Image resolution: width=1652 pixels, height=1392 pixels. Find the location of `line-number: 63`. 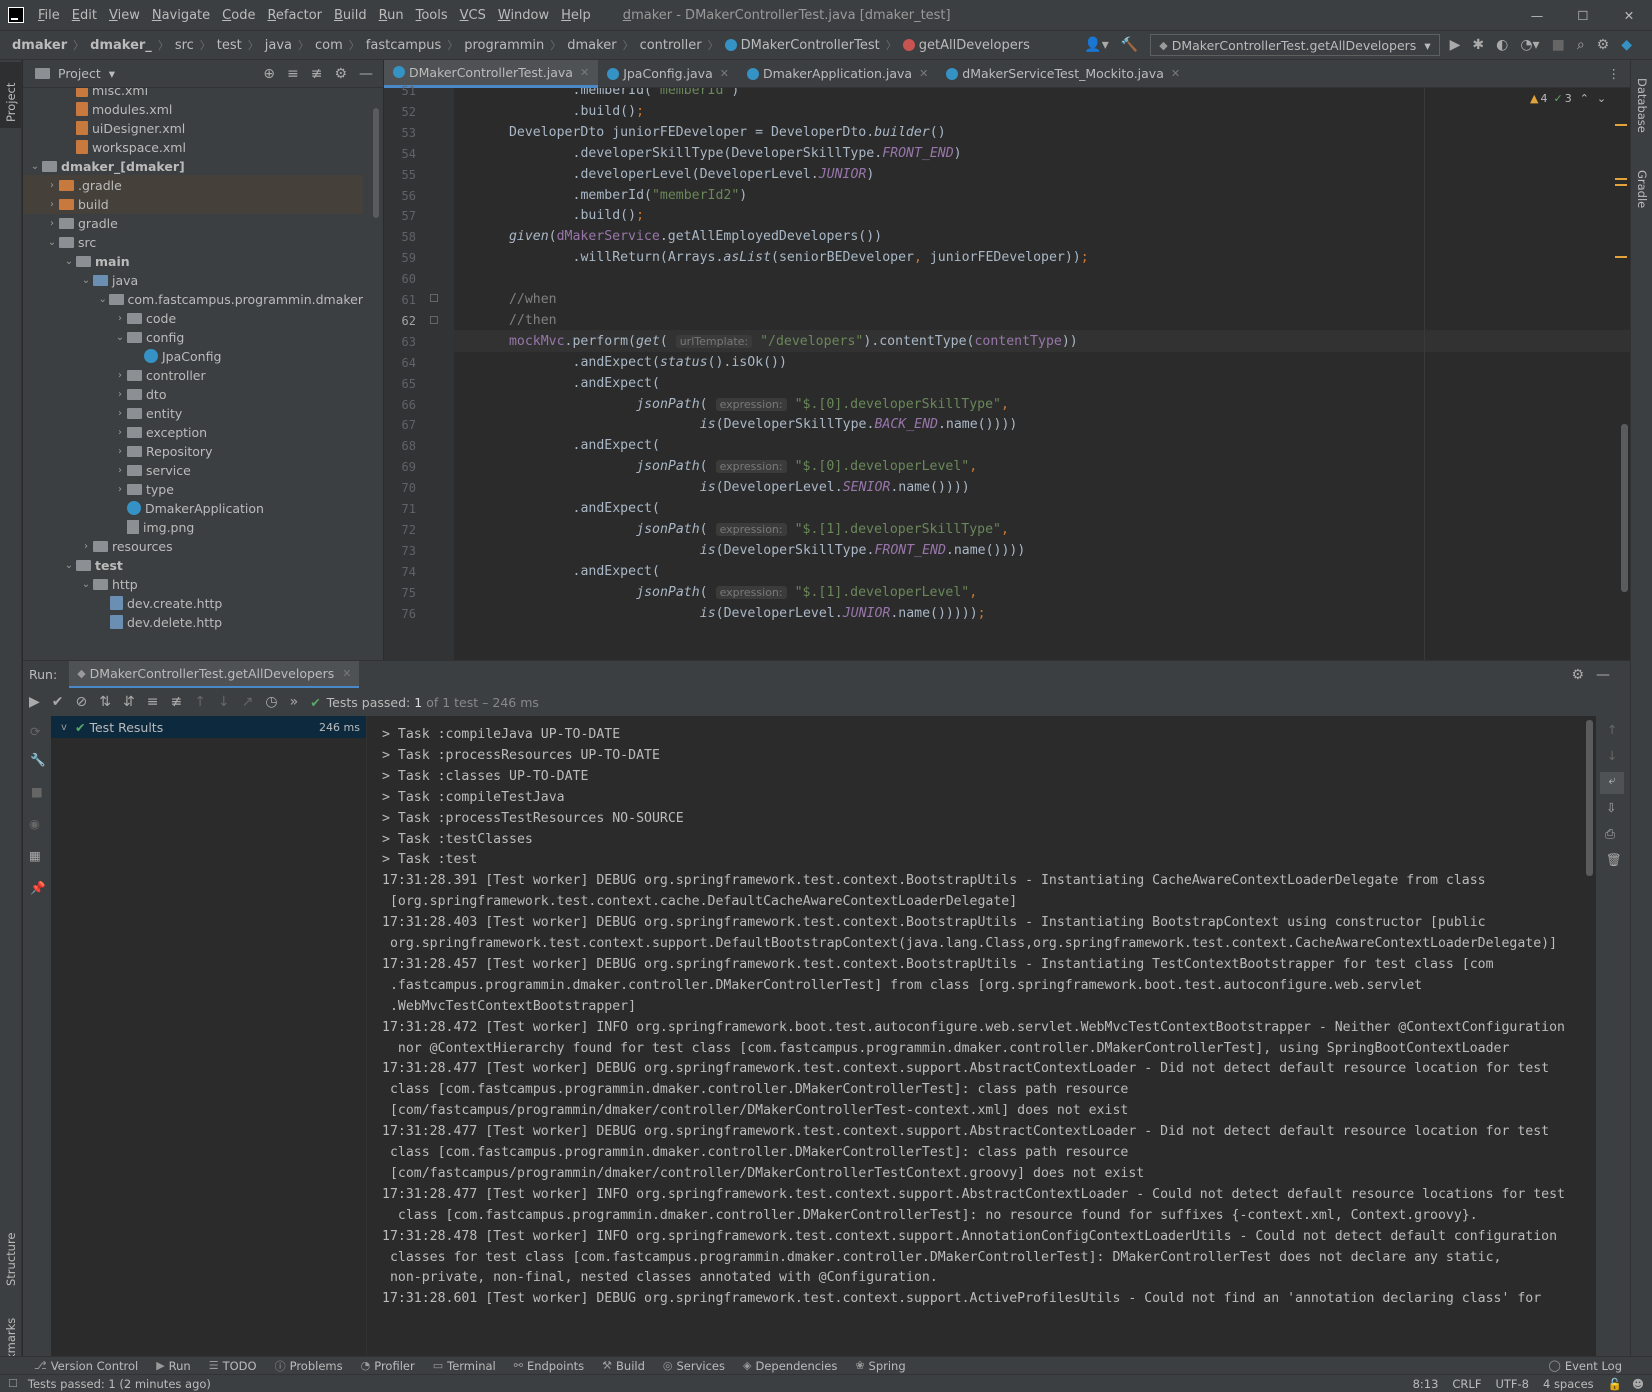

line-number: 63 is located at coordinates (405, 342).